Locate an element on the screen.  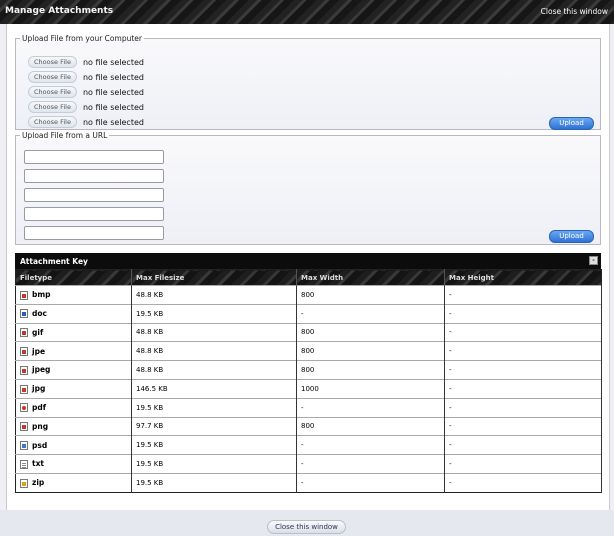
word-doc-icon is located at coordinates (24, 314).